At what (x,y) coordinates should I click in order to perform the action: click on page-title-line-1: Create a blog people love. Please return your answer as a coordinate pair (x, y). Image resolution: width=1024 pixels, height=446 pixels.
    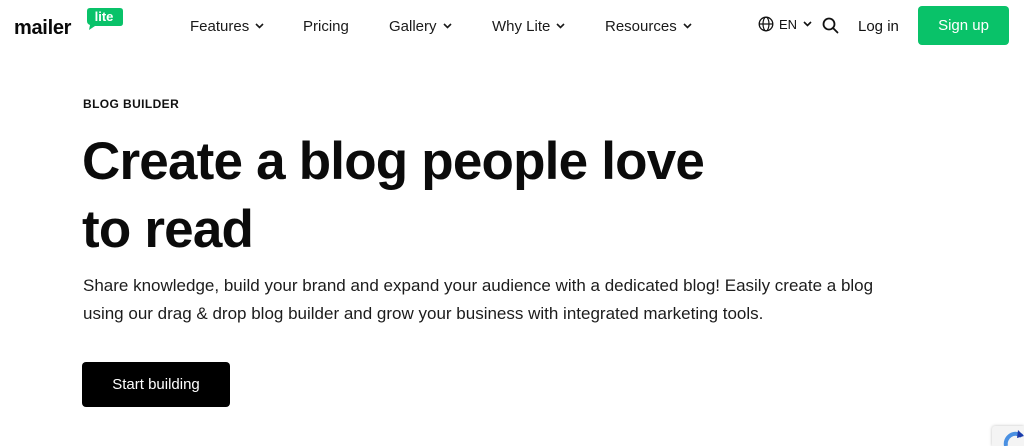
    Looking at the image, I should click on (393, 161).